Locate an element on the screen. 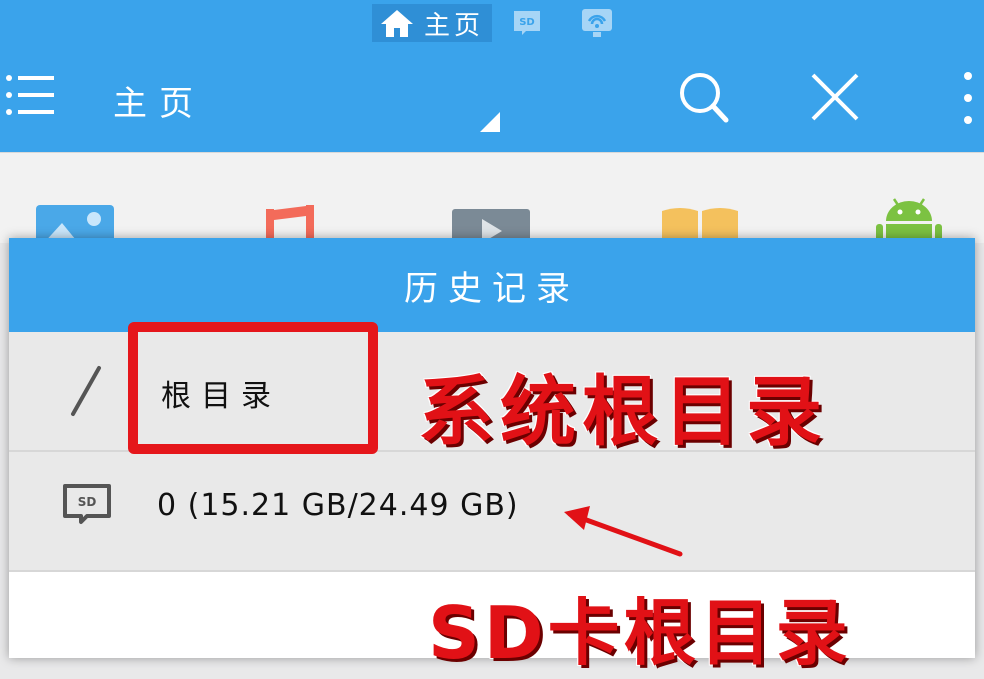 This screenshot has height=679, width=984. annotation-arrow-icon is located at coordinates (623, 531).